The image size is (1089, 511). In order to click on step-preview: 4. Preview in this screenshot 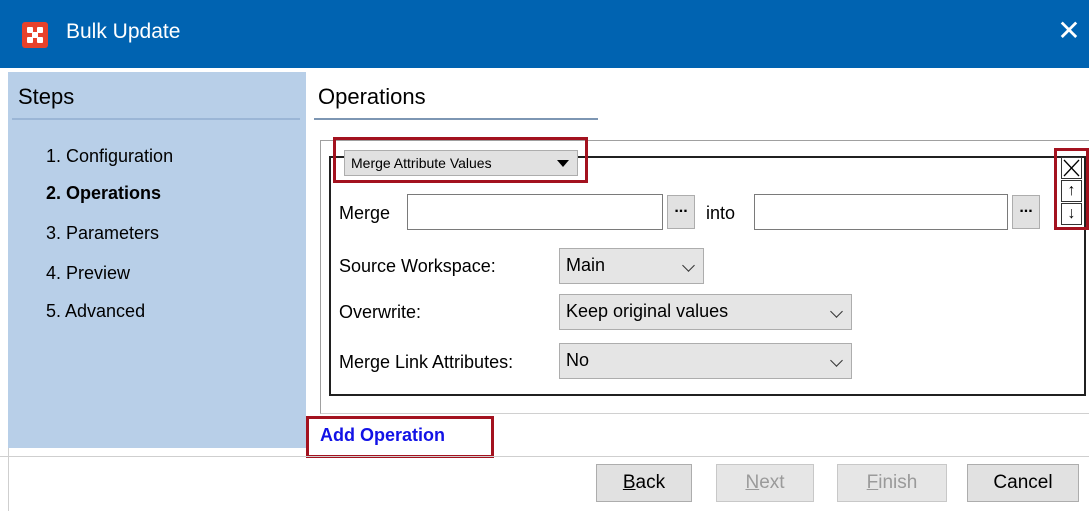, I will do `click(88, 273)`.